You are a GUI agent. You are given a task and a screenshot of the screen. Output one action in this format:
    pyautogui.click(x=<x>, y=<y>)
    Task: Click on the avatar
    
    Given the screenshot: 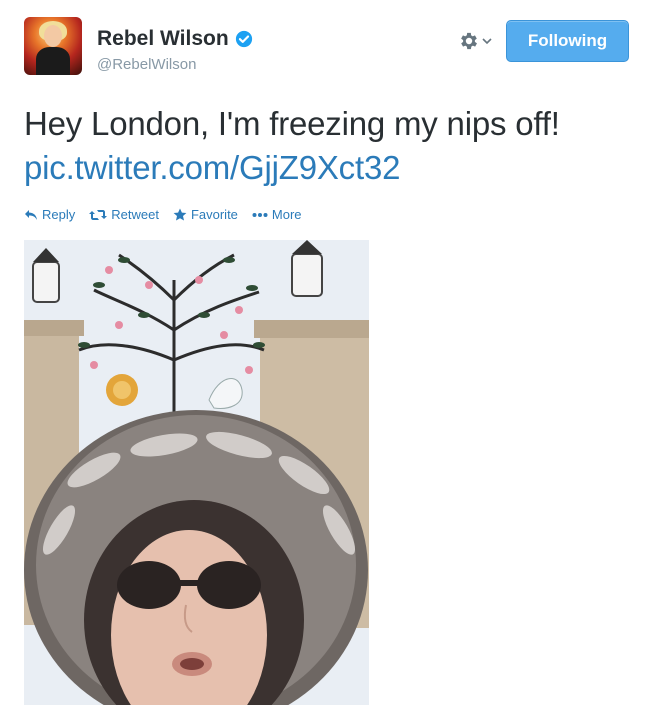 What is the action you would take?
    pyautogui.click(x=53, y=46)
    